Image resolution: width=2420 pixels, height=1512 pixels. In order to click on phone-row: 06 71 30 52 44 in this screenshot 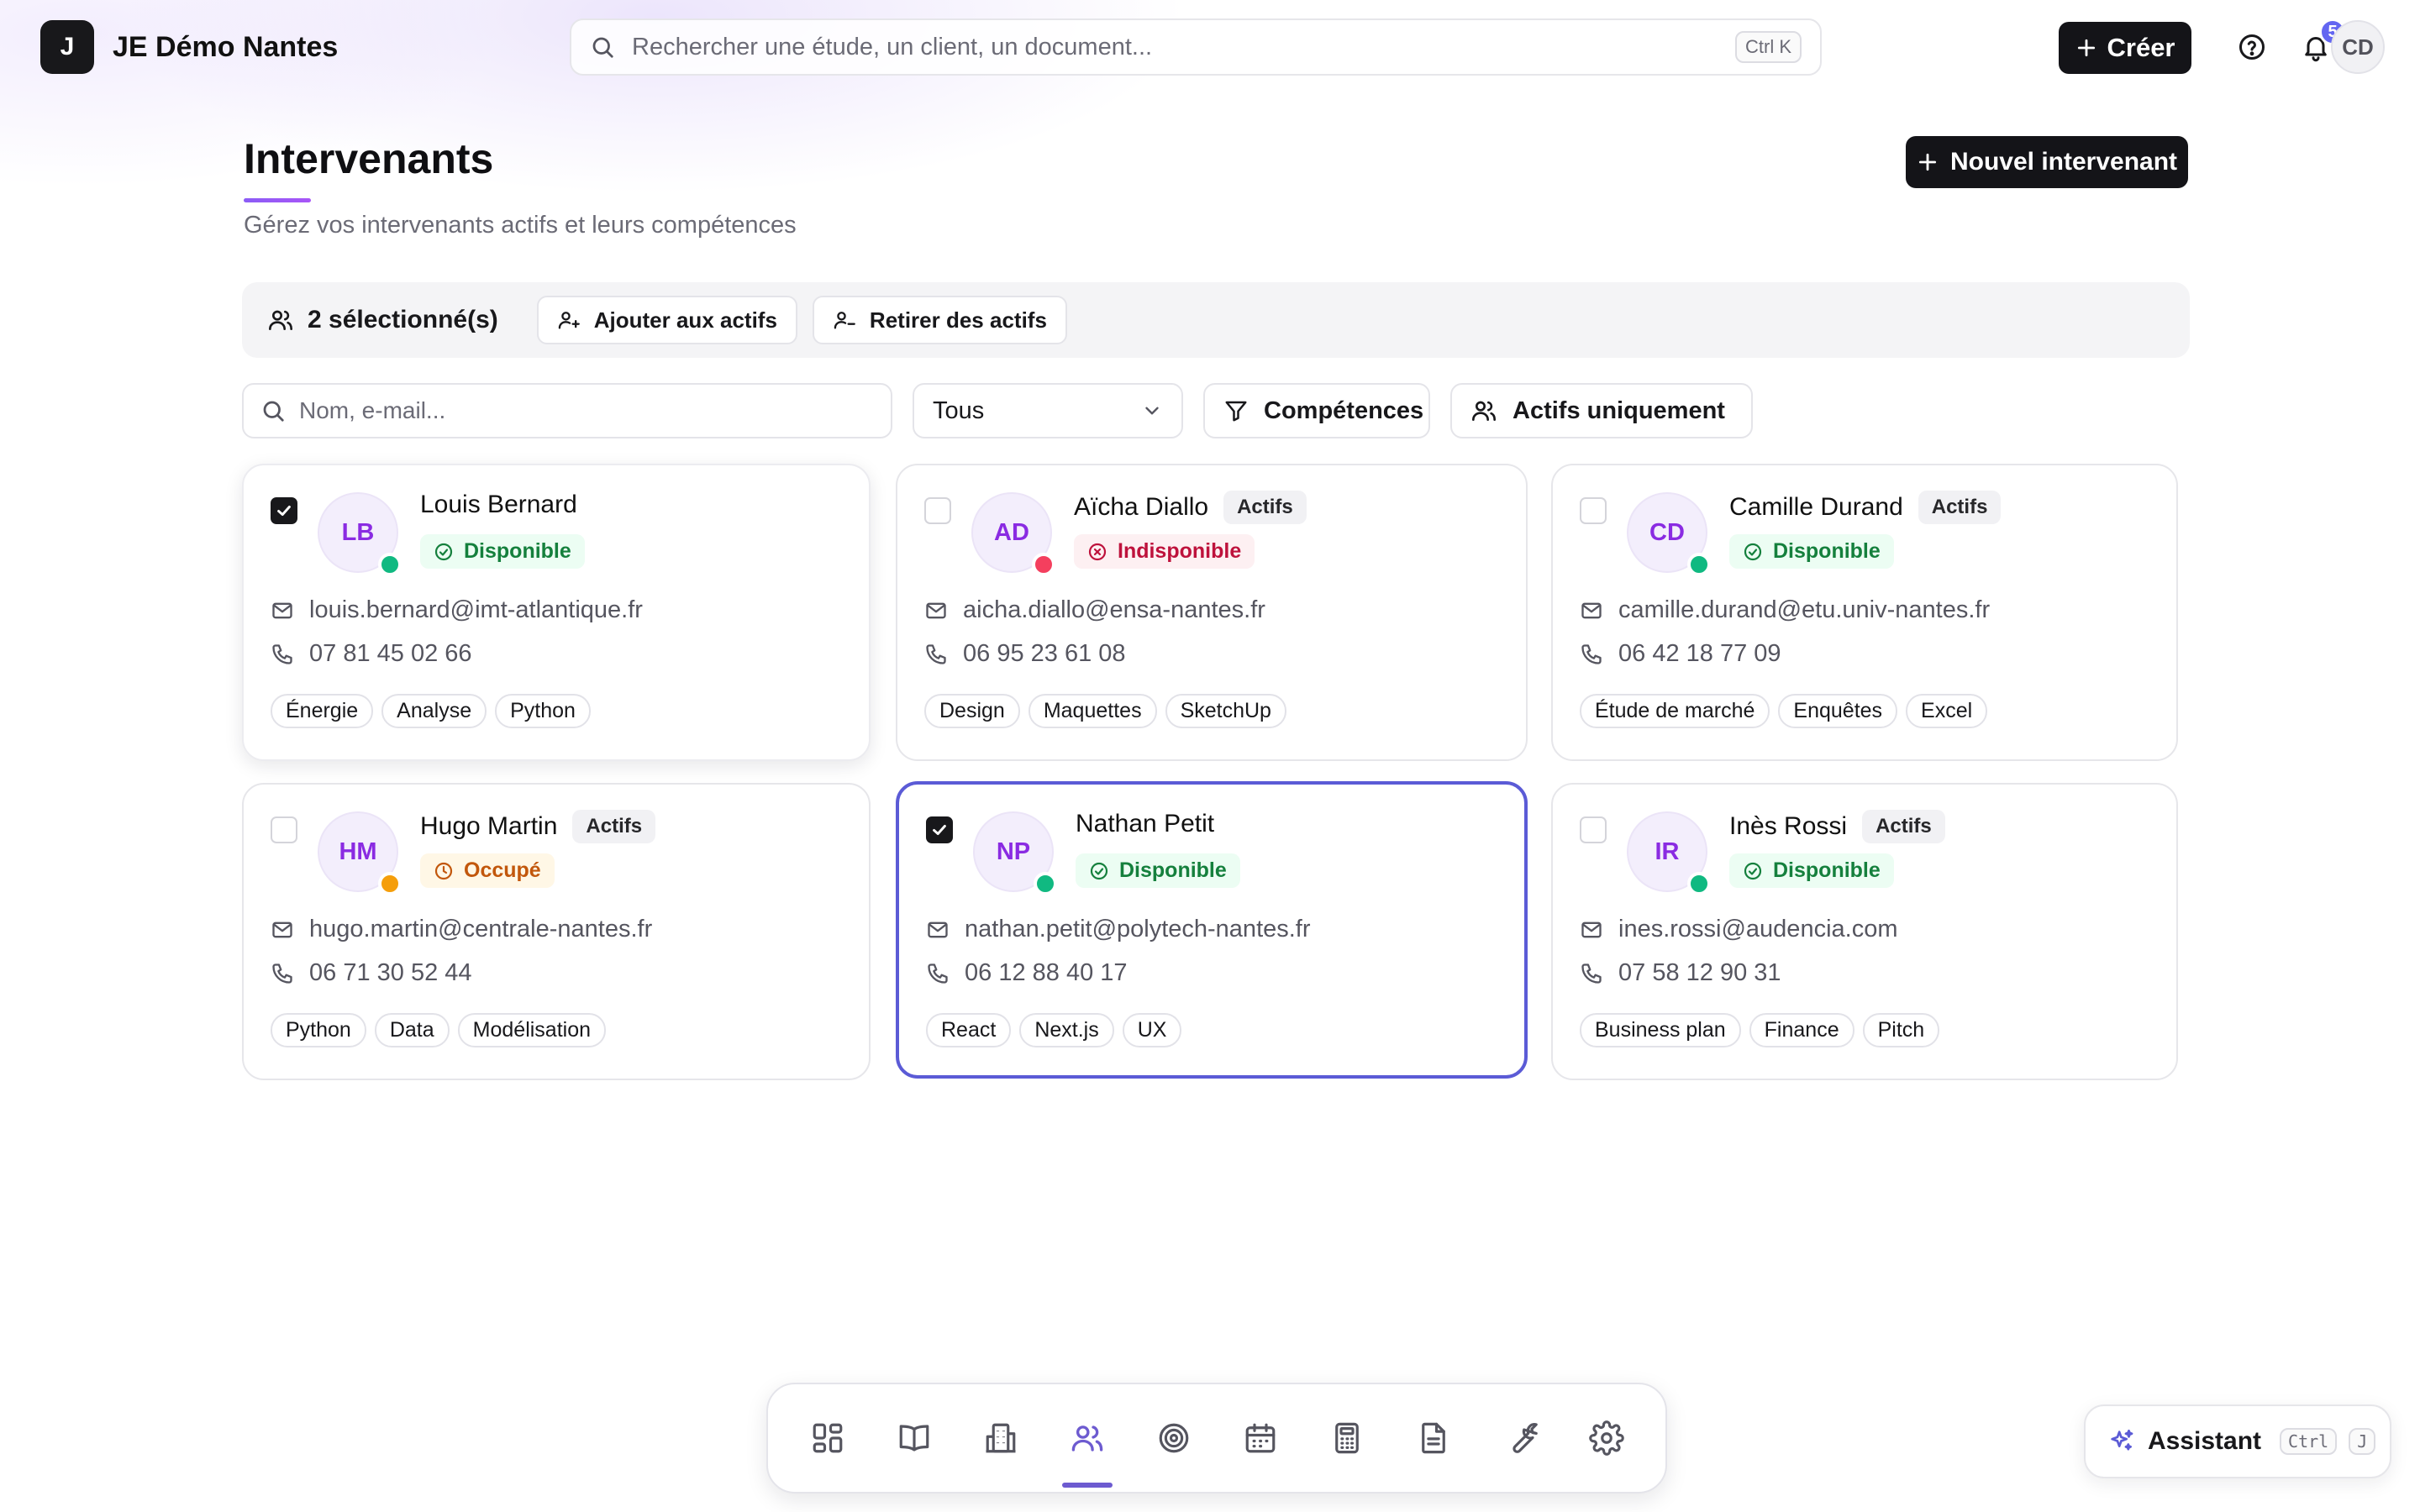, I will do `click(371, 973)`.